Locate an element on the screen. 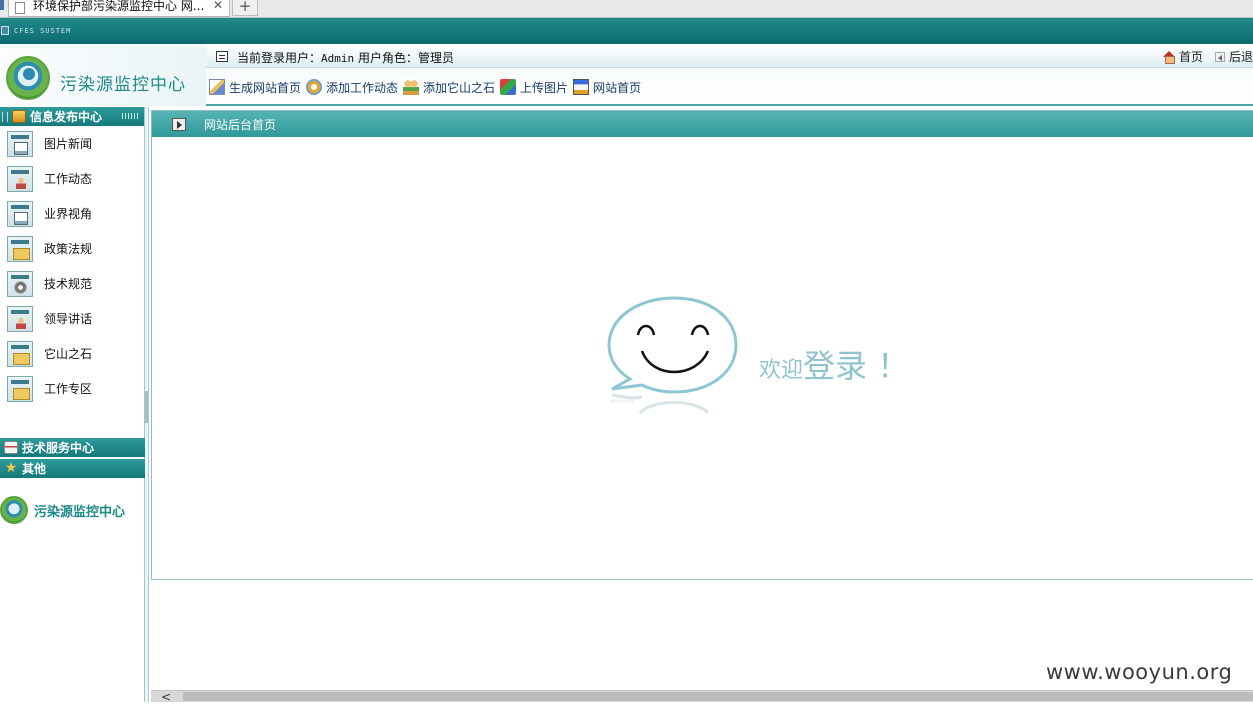 The height and width of the screenshot is (704, 1253). sidebar-item-picture-news: 图片新闻 is located at coordinates (72, 143).